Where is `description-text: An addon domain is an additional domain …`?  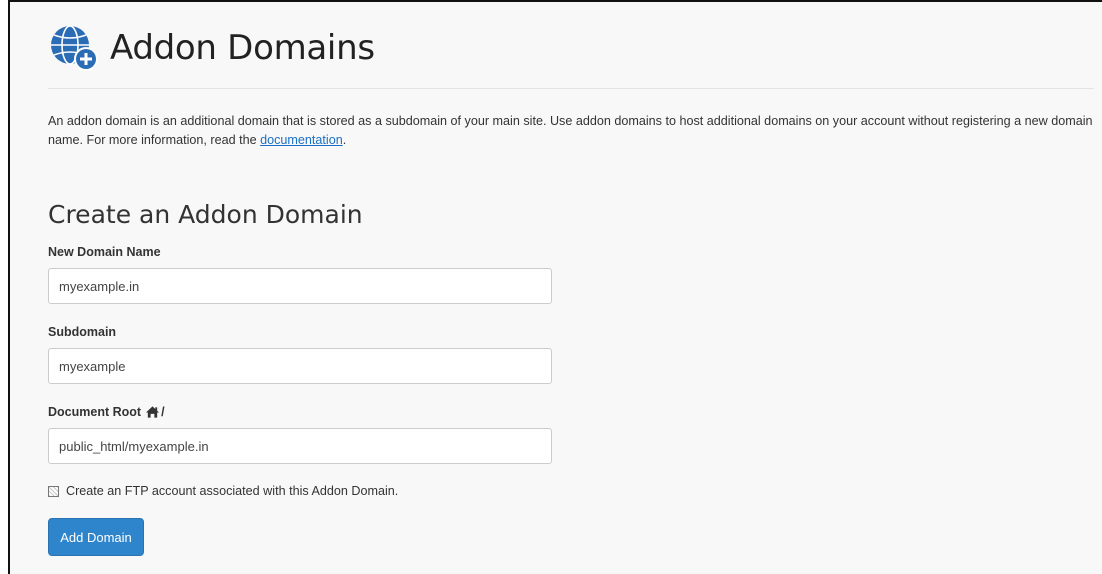 description-text: An addon domain is an additional domain … is located at coordinates (570, 130).